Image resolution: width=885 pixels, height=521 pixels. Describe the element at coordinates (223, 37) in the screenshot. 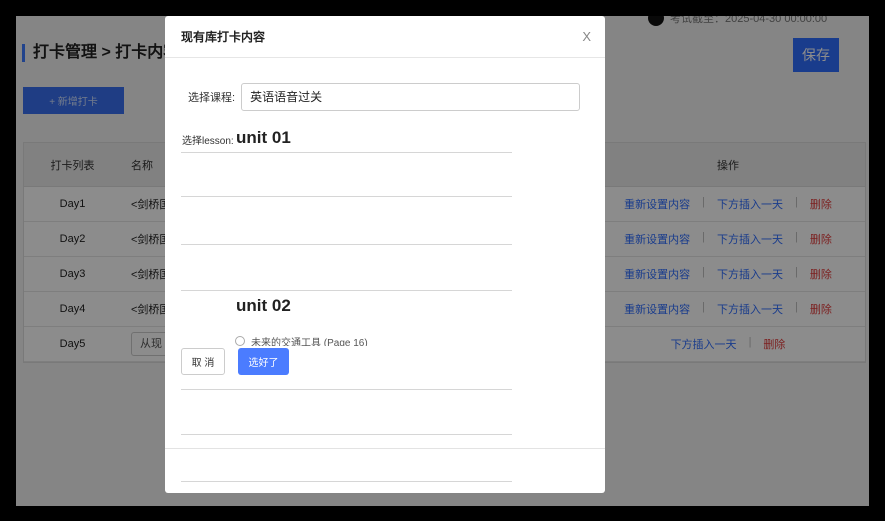

I see `dialog-title: 现有库打卡内容` at that location.